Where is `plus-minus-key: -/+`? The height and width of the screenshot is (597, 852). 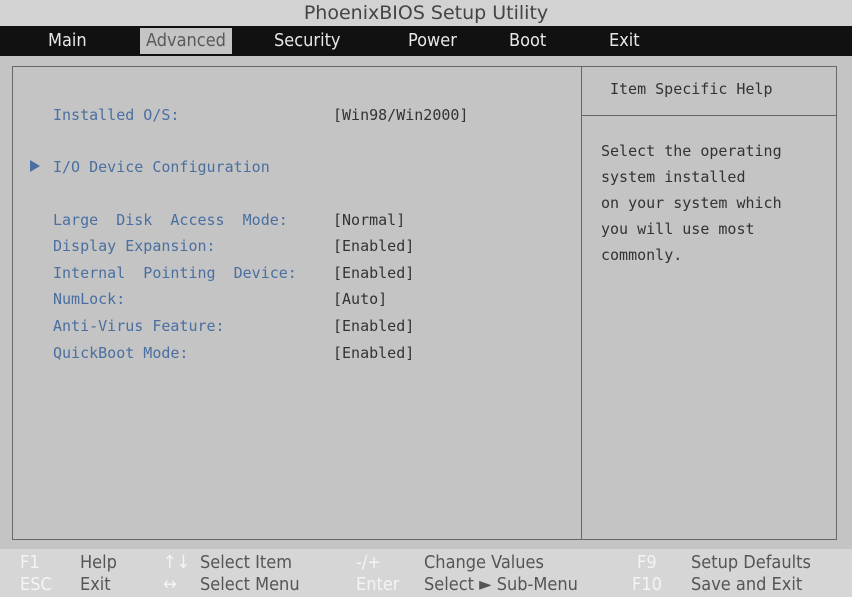 plus-minus-key: -/+ is located at coordinates (368, 562).